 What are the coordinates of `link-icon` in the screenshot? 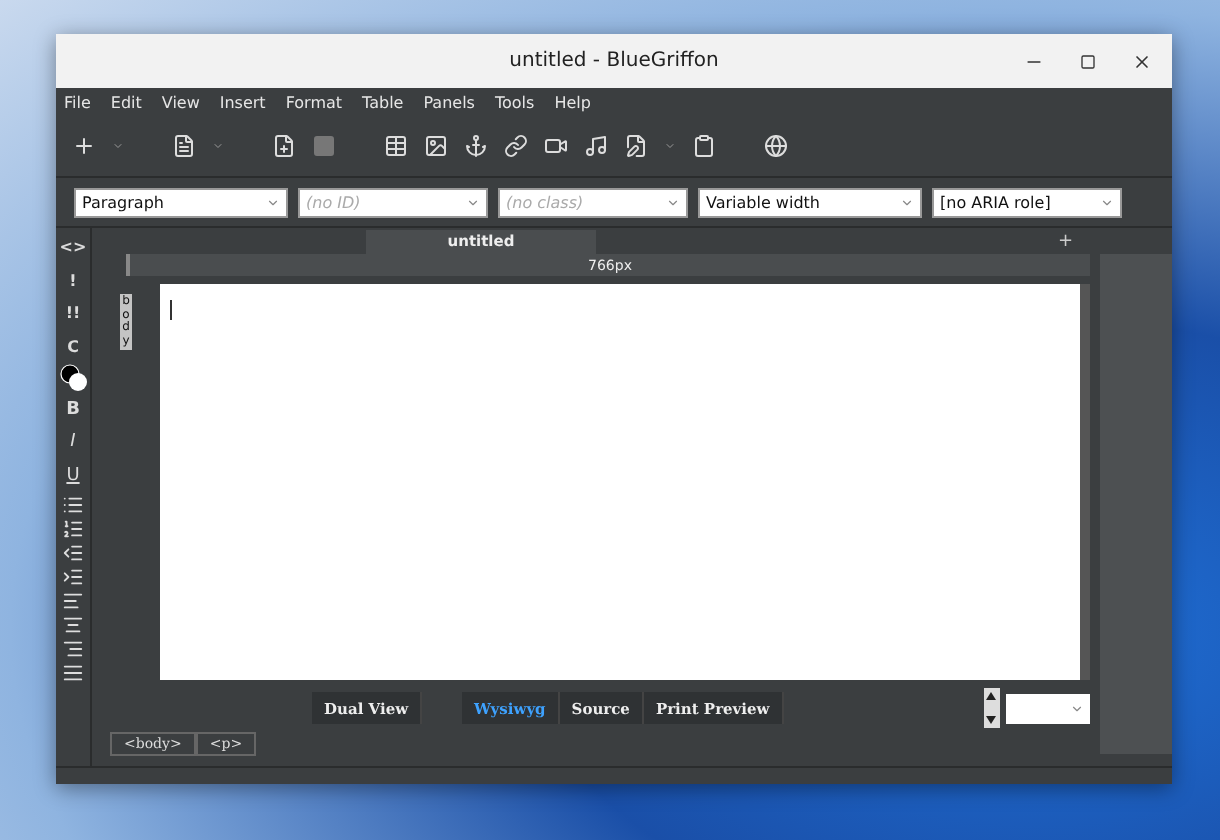 It's located at (516, 146).